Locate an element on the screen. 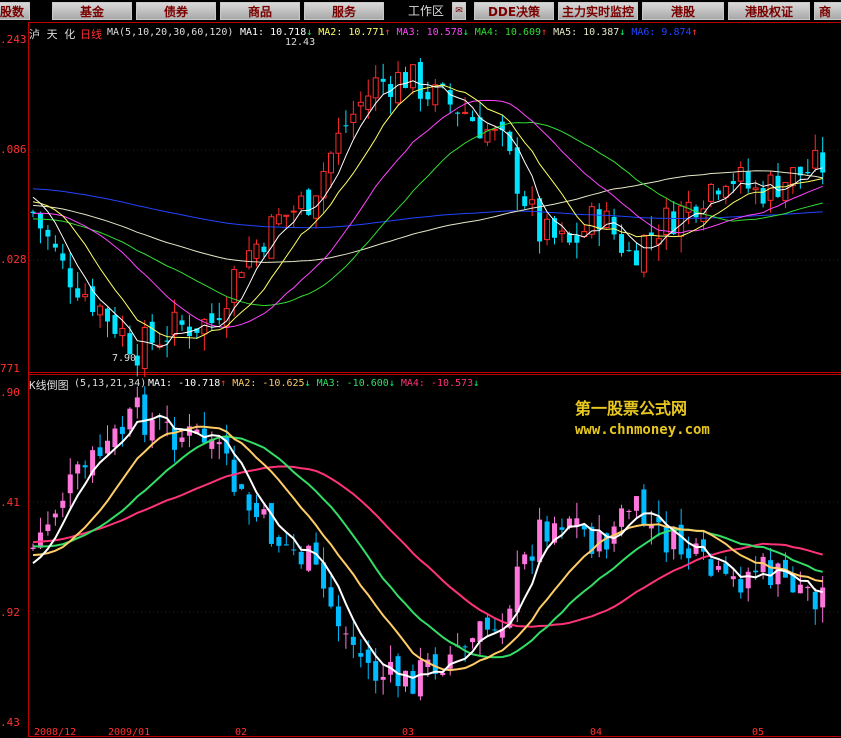 Image resolution: width=841 pixels, height=738 pixels. tab-stocks: 股数 is located at coordinates (15, 11).